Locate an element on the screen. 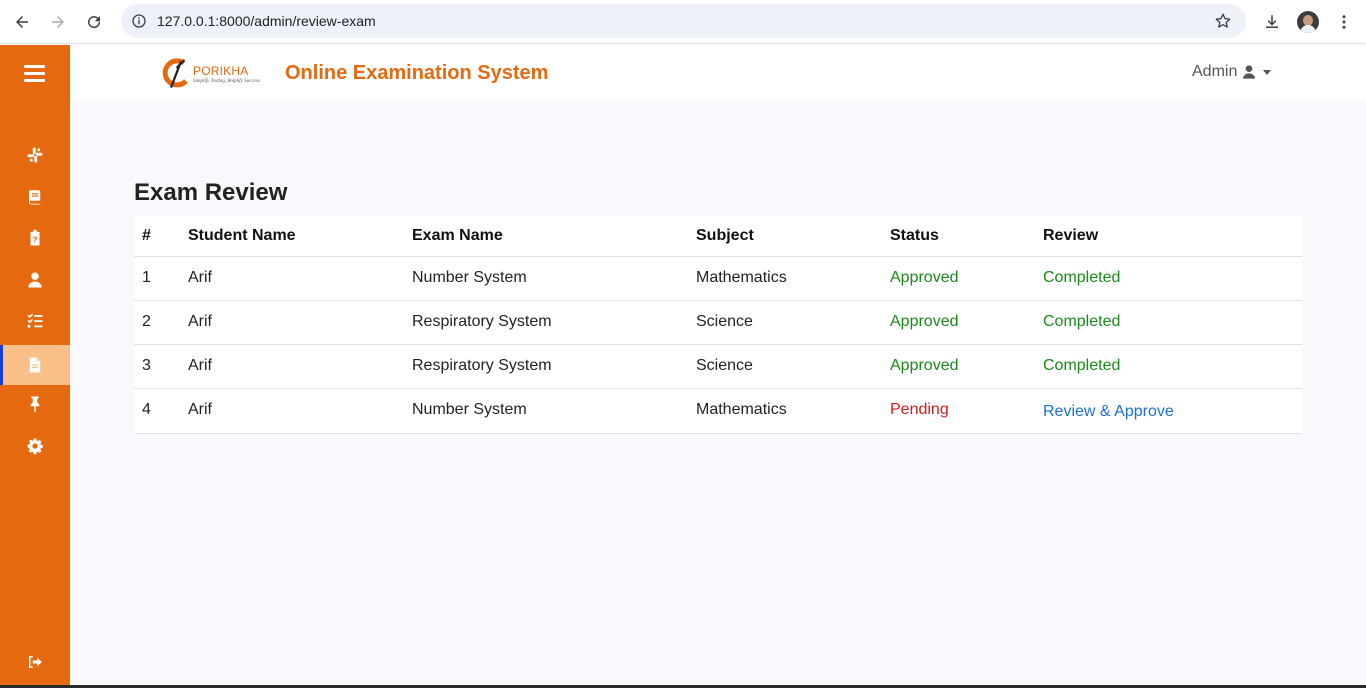  column-header-review: Review is located at coordinates (1071, 235).